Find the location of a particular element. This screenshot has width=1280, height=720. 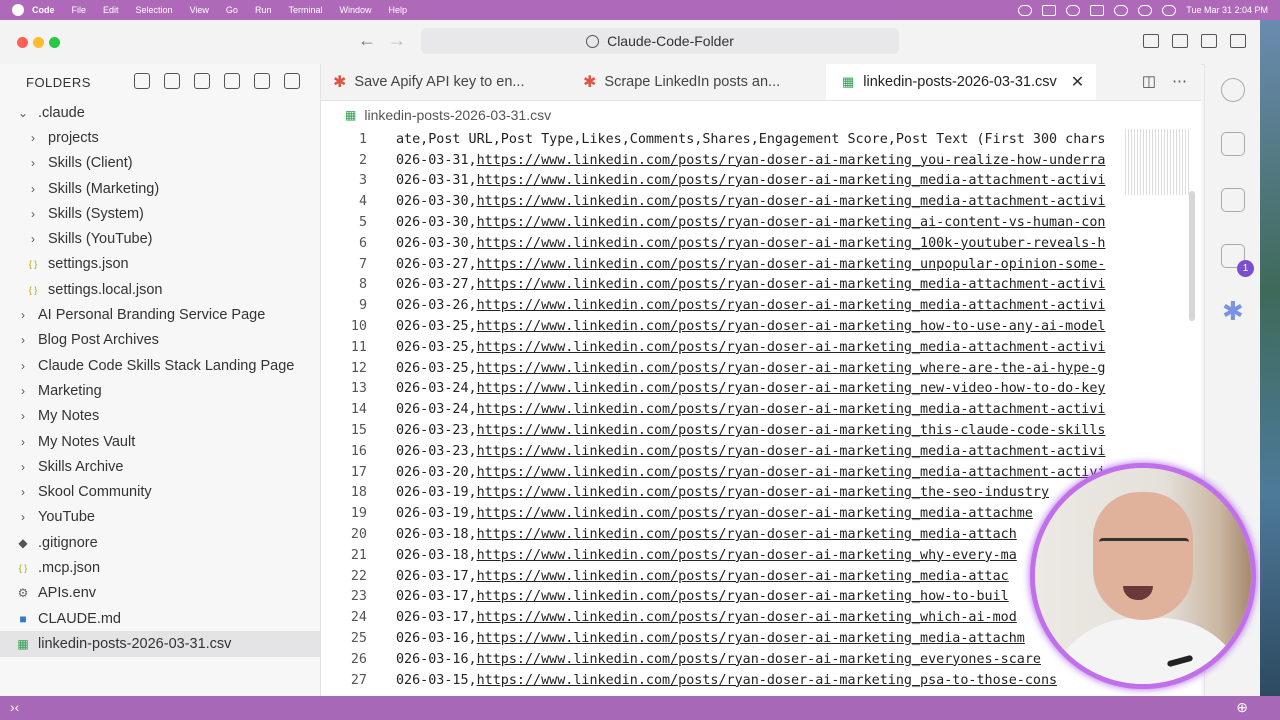

zoom-icon: ⊕ is located at coordinates (1242, 707).